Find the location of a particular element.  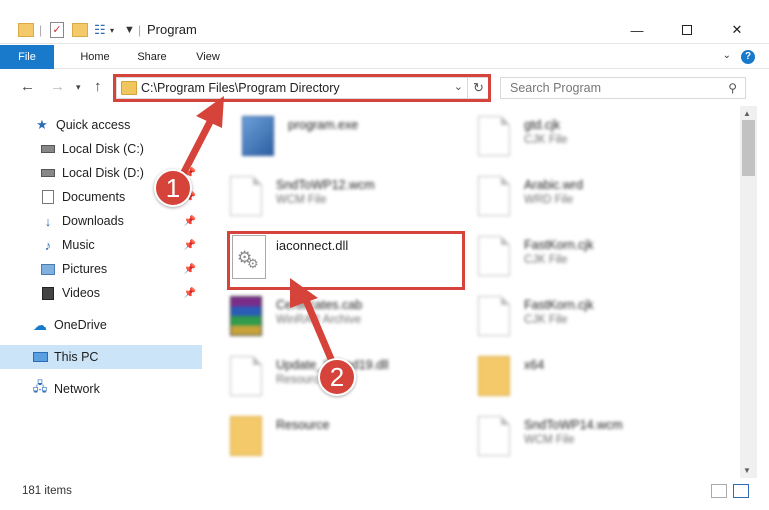

callout-2: 2 is located at coordinates (337, 377).